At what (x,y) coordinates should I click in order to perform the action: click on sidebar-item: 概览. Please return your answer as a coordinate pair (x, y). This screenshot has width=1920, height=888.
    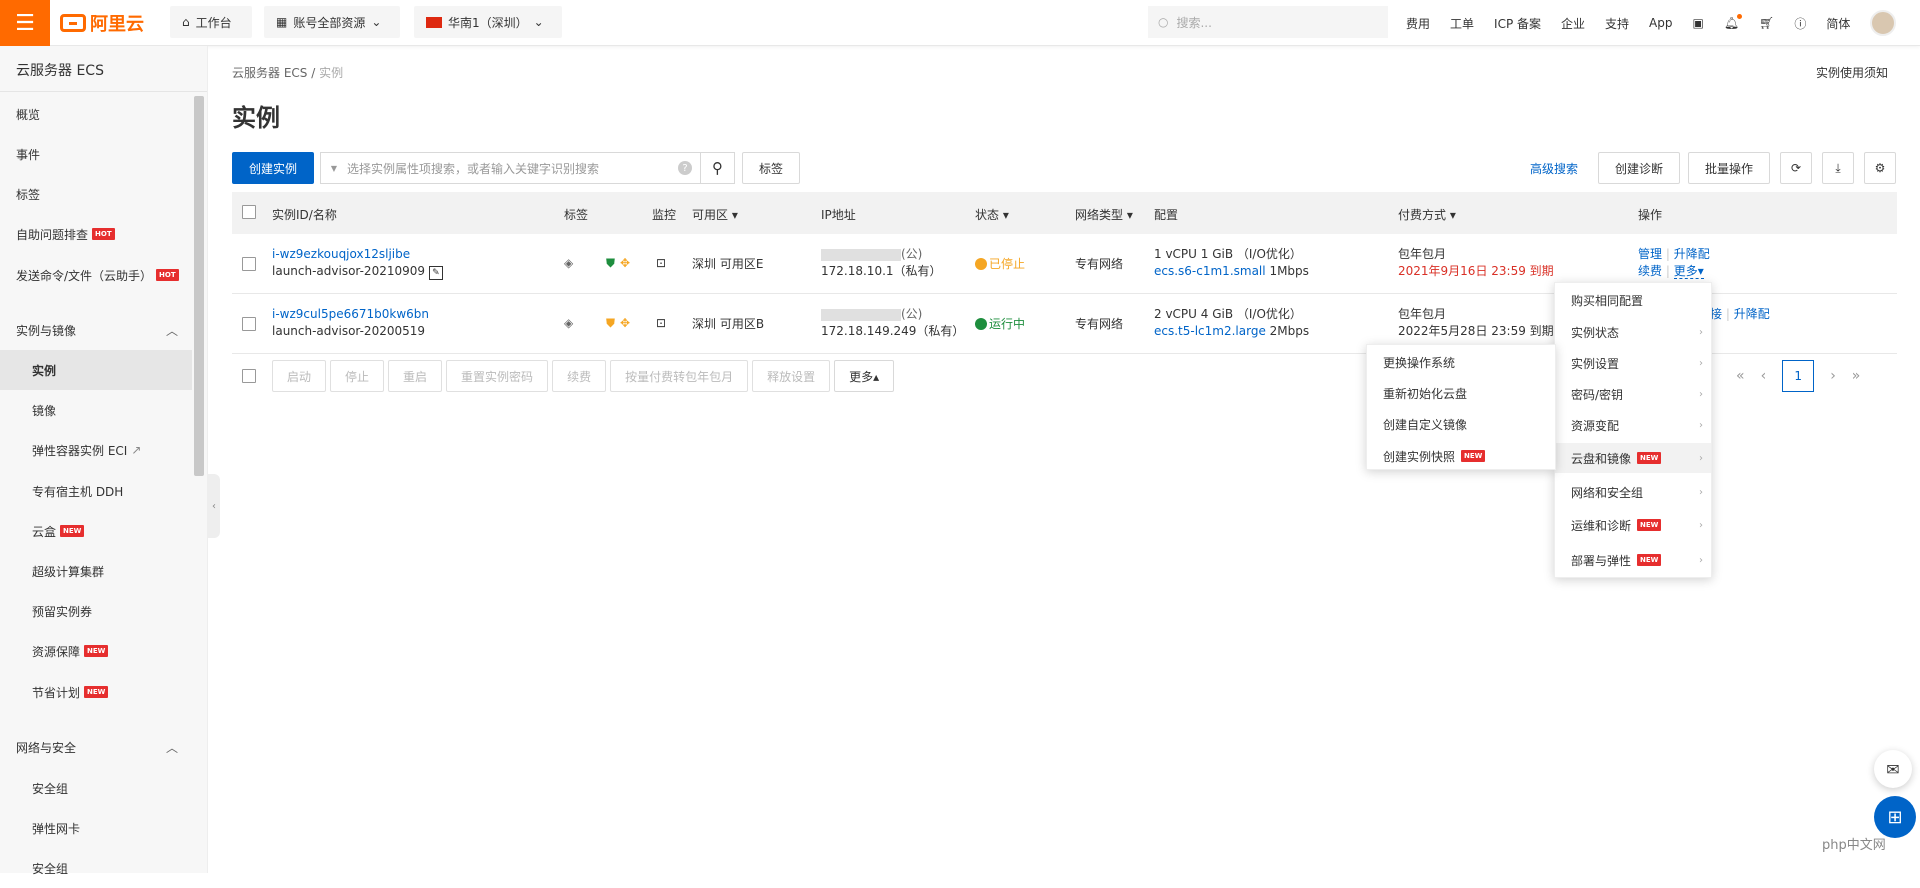
    Looking at the image, I should click on (96, 114).